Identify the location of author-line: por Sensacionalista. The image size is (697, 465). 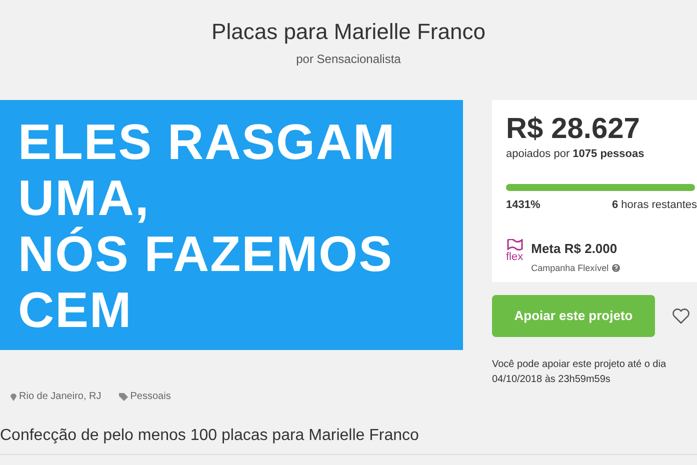
(348, 59).